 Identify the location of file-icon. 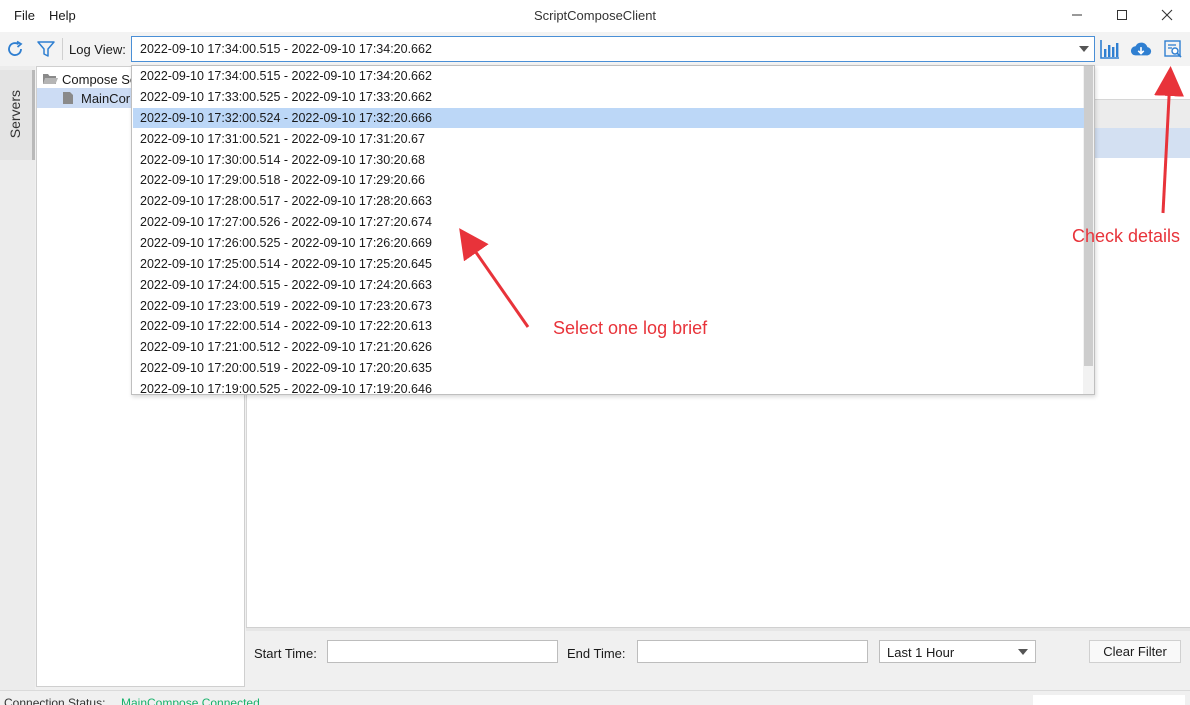
(68, 98).